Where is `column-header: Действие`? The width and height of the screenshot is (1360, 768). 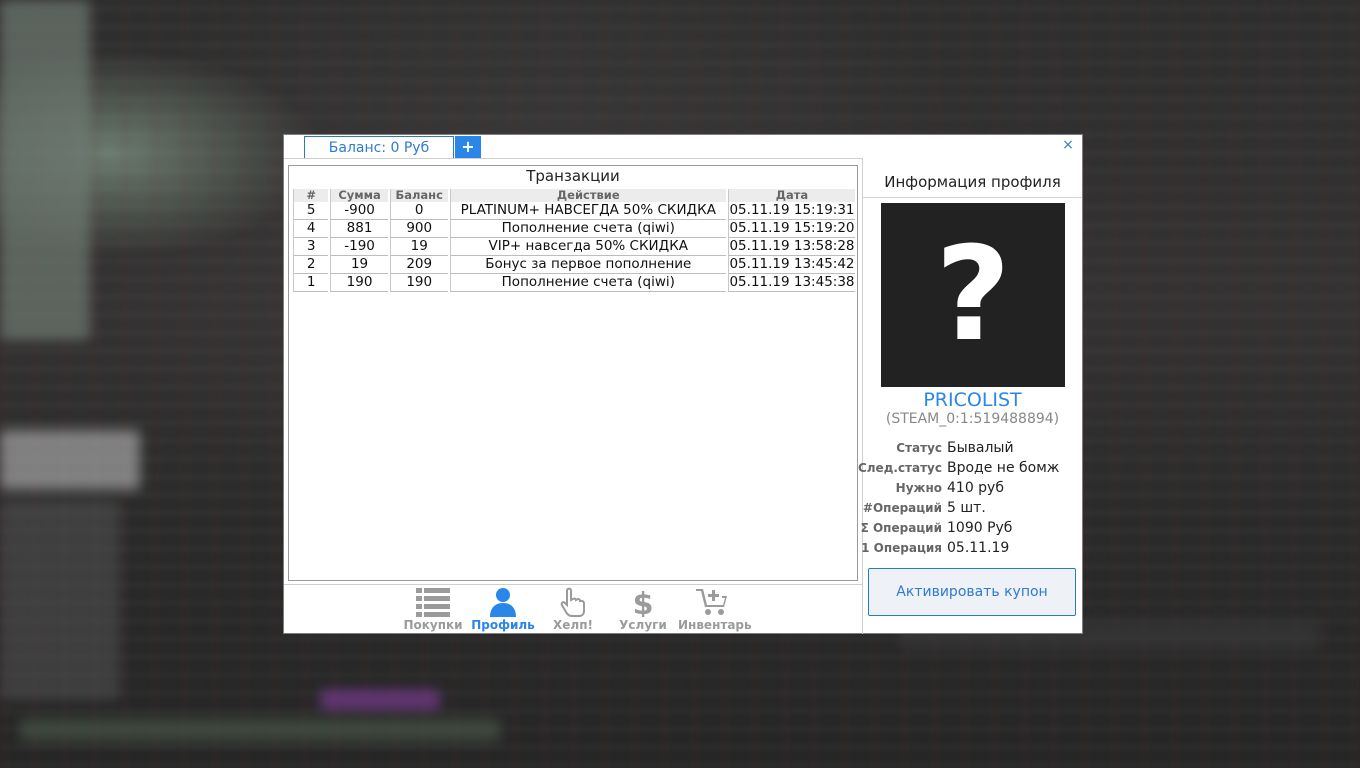
column-header: Действие is located at coordinates (587, 195).